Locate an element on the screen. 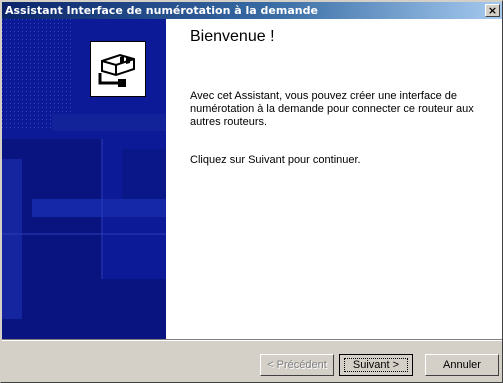 This screenshot has width=503, height=383. next-button-label: Suivant > is located at coordinates (376, 365).